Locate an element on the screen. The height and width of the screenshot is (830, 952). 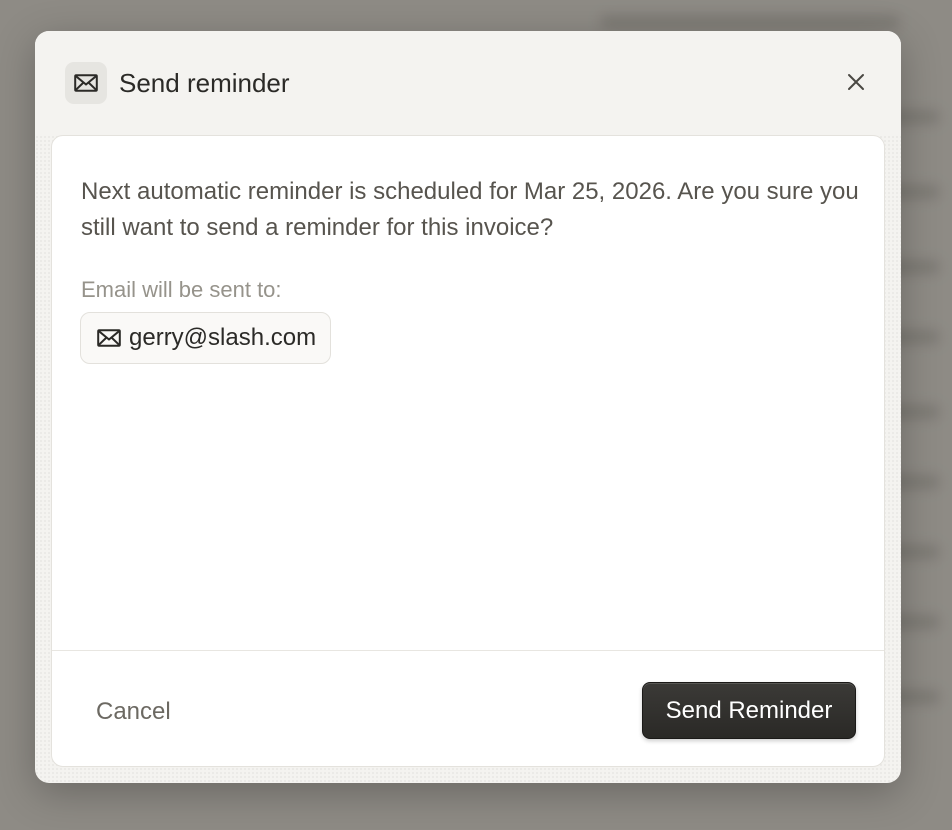
footer-divider is located at coordinates (468, 650).